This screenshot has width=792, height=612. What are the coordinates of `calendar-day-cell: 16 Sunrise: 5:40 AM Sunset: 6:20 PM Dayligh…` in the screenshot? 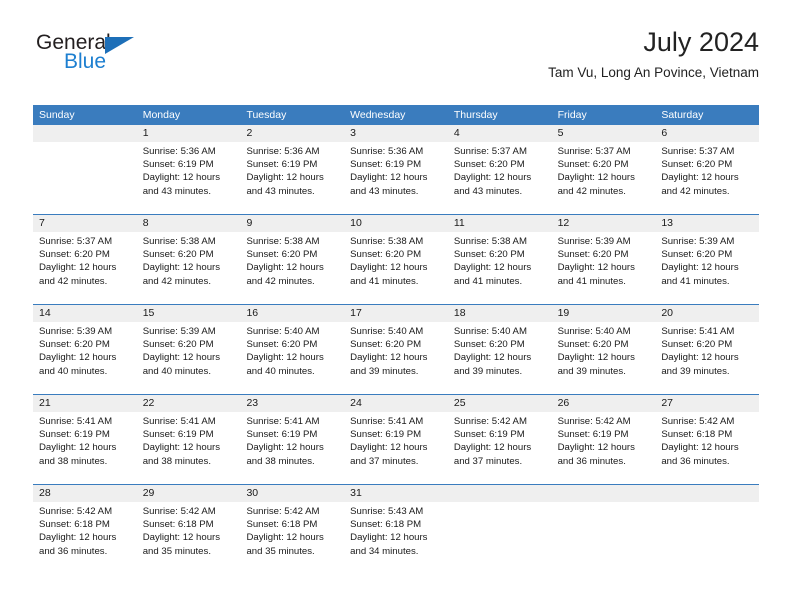 It's located at (292, 349).